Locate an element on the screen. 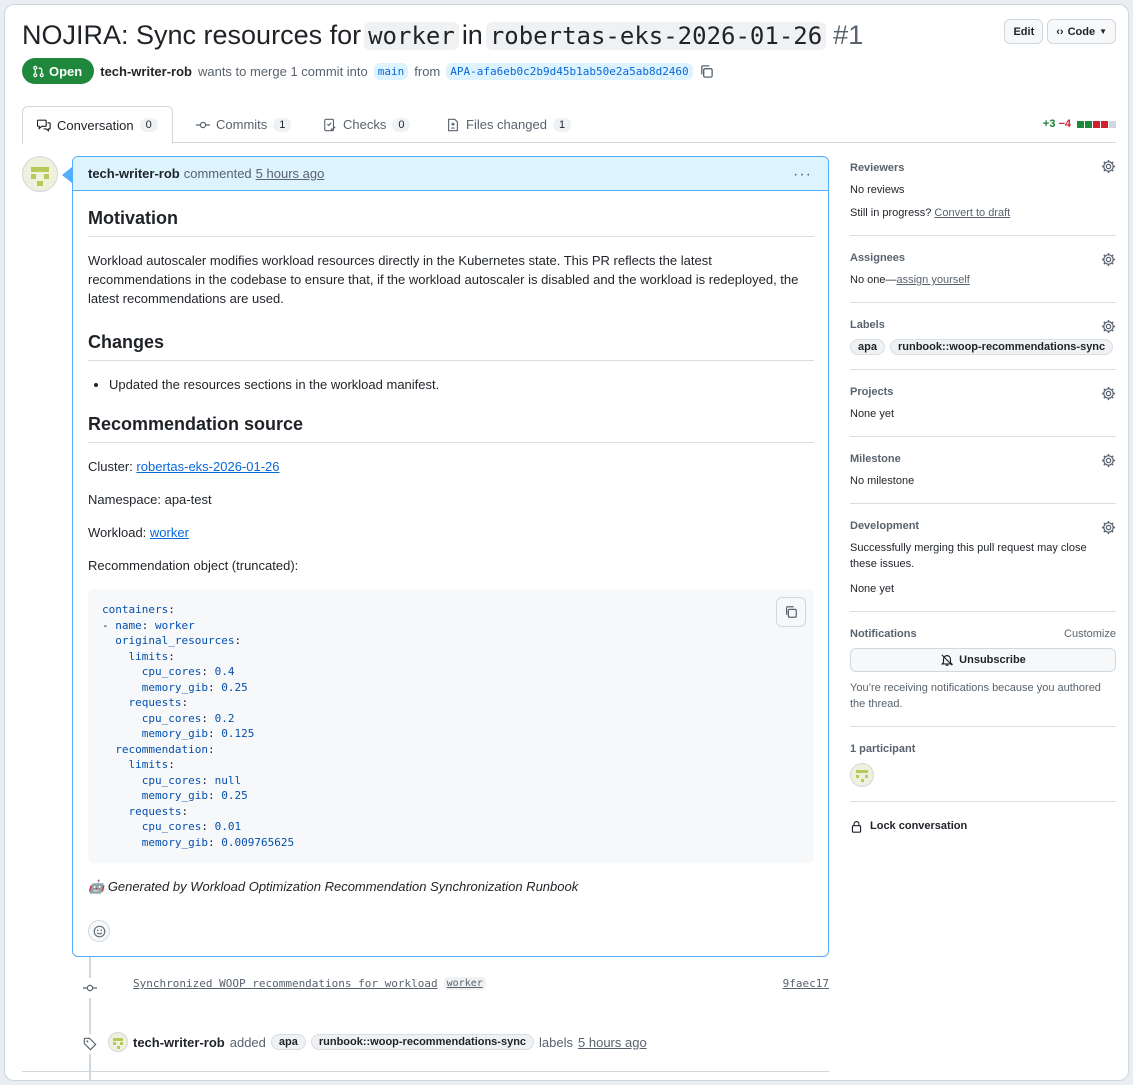 Image resolution: width=1133 pixels, height=1085 pixels. triangle-down-icon: ▼ is located at coordinates (1103, 31).